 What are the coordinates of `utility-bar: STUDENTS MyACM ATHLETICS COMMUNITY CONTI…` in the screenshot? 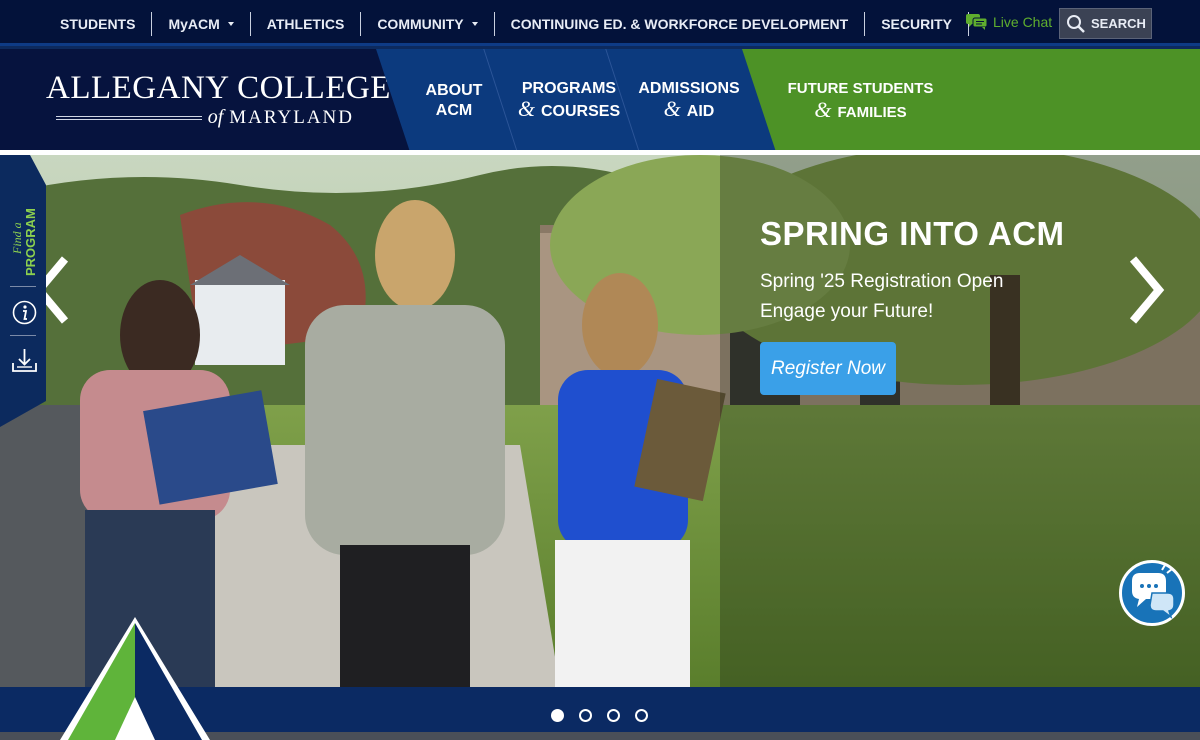 It's located at (600, 23).